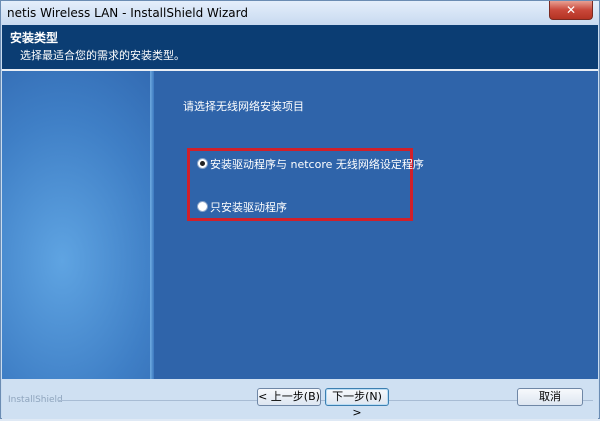 This screenshot has height=421, width=600. What do you see at coordinates (102, 55) in the screenshot?
I see `page-subtitle: 选择最适合您的需求的安装类型。` at bounding box center [102, 55].